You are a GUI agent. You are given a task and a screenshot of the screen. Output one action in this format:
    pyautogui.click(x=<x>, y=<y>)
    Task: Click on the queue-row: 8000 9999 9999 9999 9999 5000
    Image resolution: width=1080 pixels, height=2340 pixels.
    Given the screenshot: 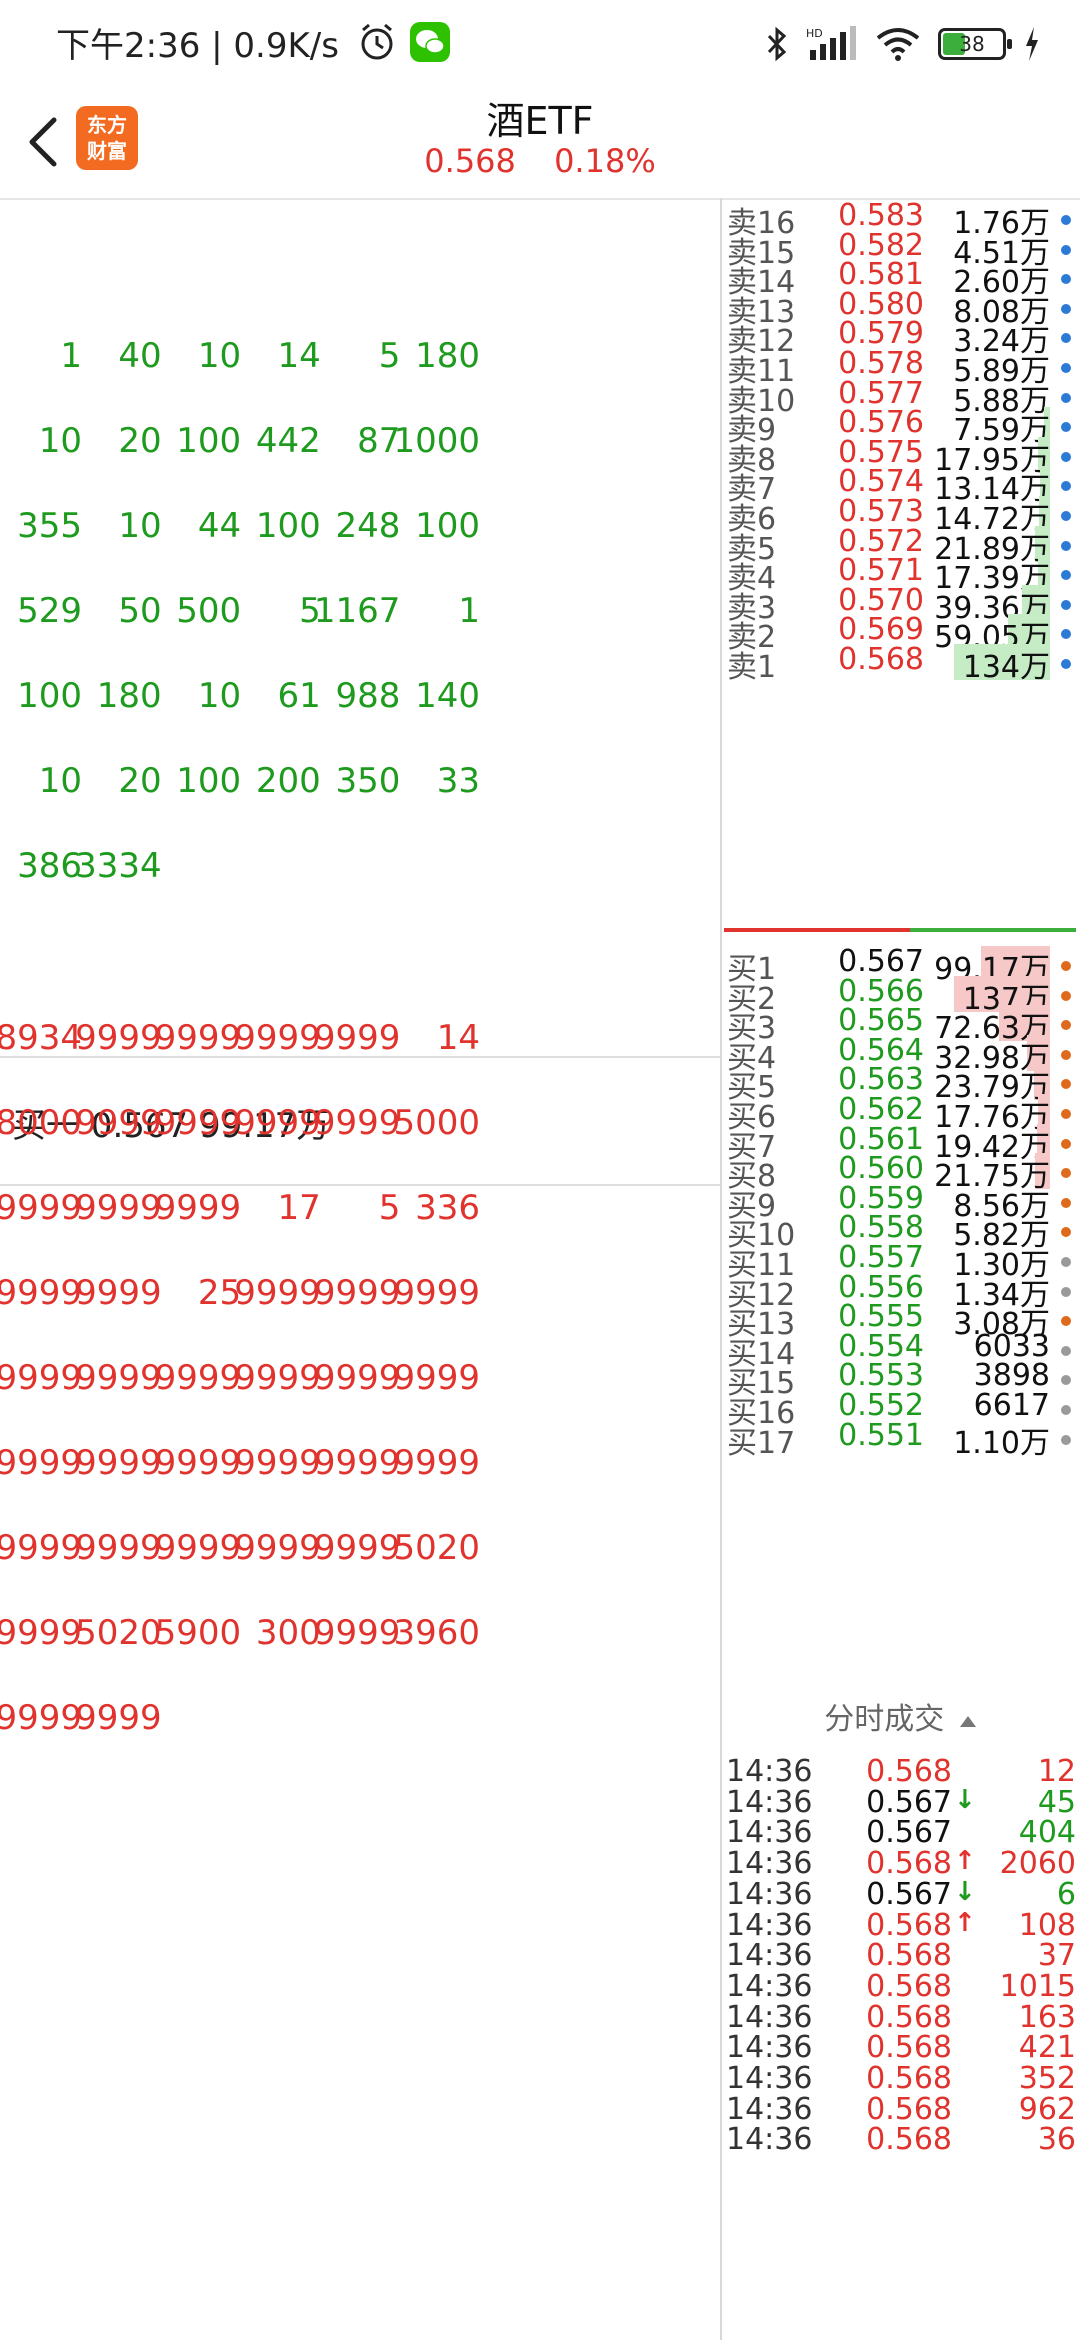 What is the action you would take?
    pyautogui.click(x=360, y=1123)
    